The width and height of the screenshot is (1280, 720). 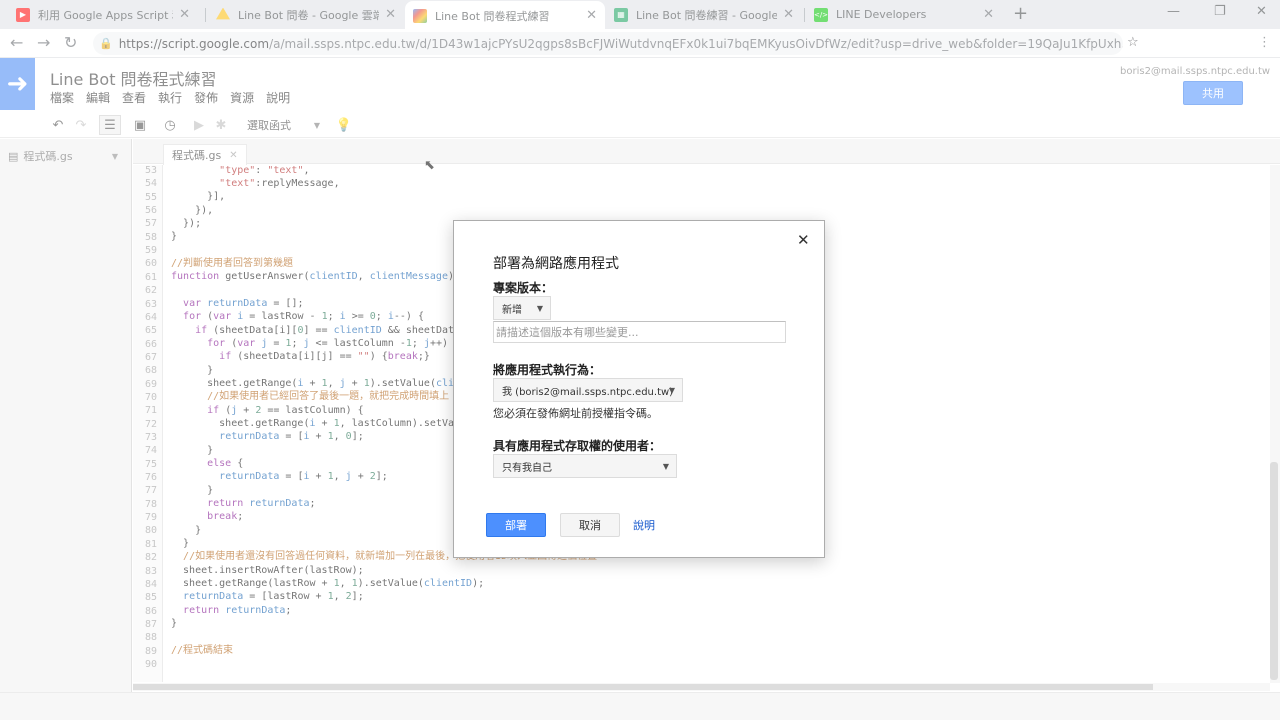 What do you see at coordinates (547, 370) in the screenshot?
I see `execute-as-label: 將應用程式執行為：` at bounding box center [547, 370].